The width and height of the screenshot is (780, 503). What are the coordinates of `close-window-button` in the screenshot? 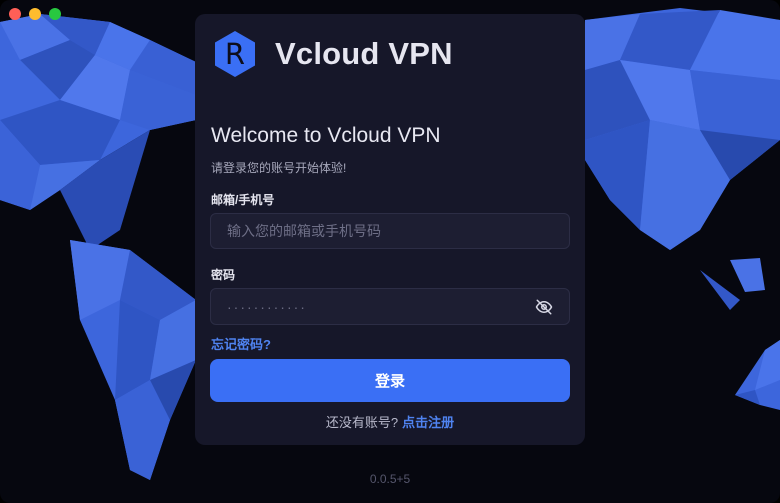 It's located at (15, 14).